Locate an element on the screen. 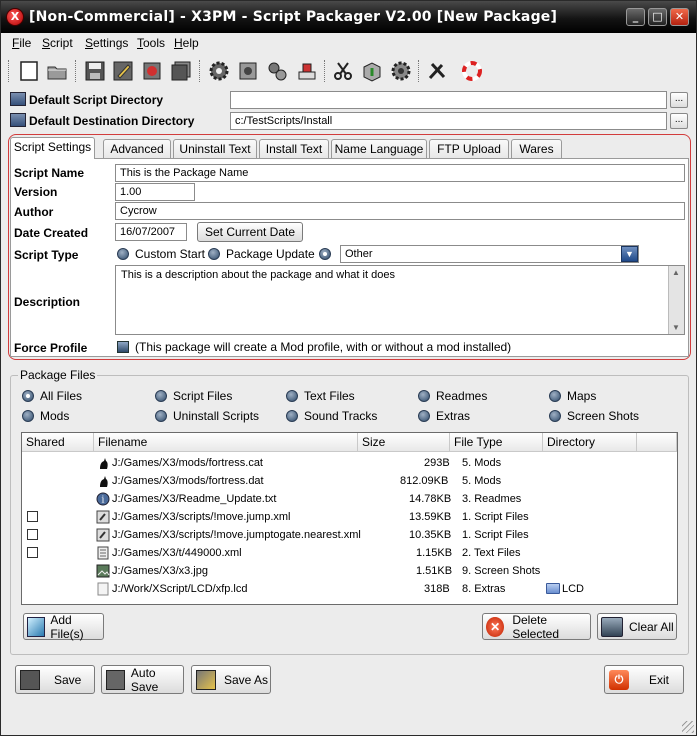 The height and width of the screenshot is (736, 697). tab-ftp-upload: FTP Upload is located at coordinates (469, 149).